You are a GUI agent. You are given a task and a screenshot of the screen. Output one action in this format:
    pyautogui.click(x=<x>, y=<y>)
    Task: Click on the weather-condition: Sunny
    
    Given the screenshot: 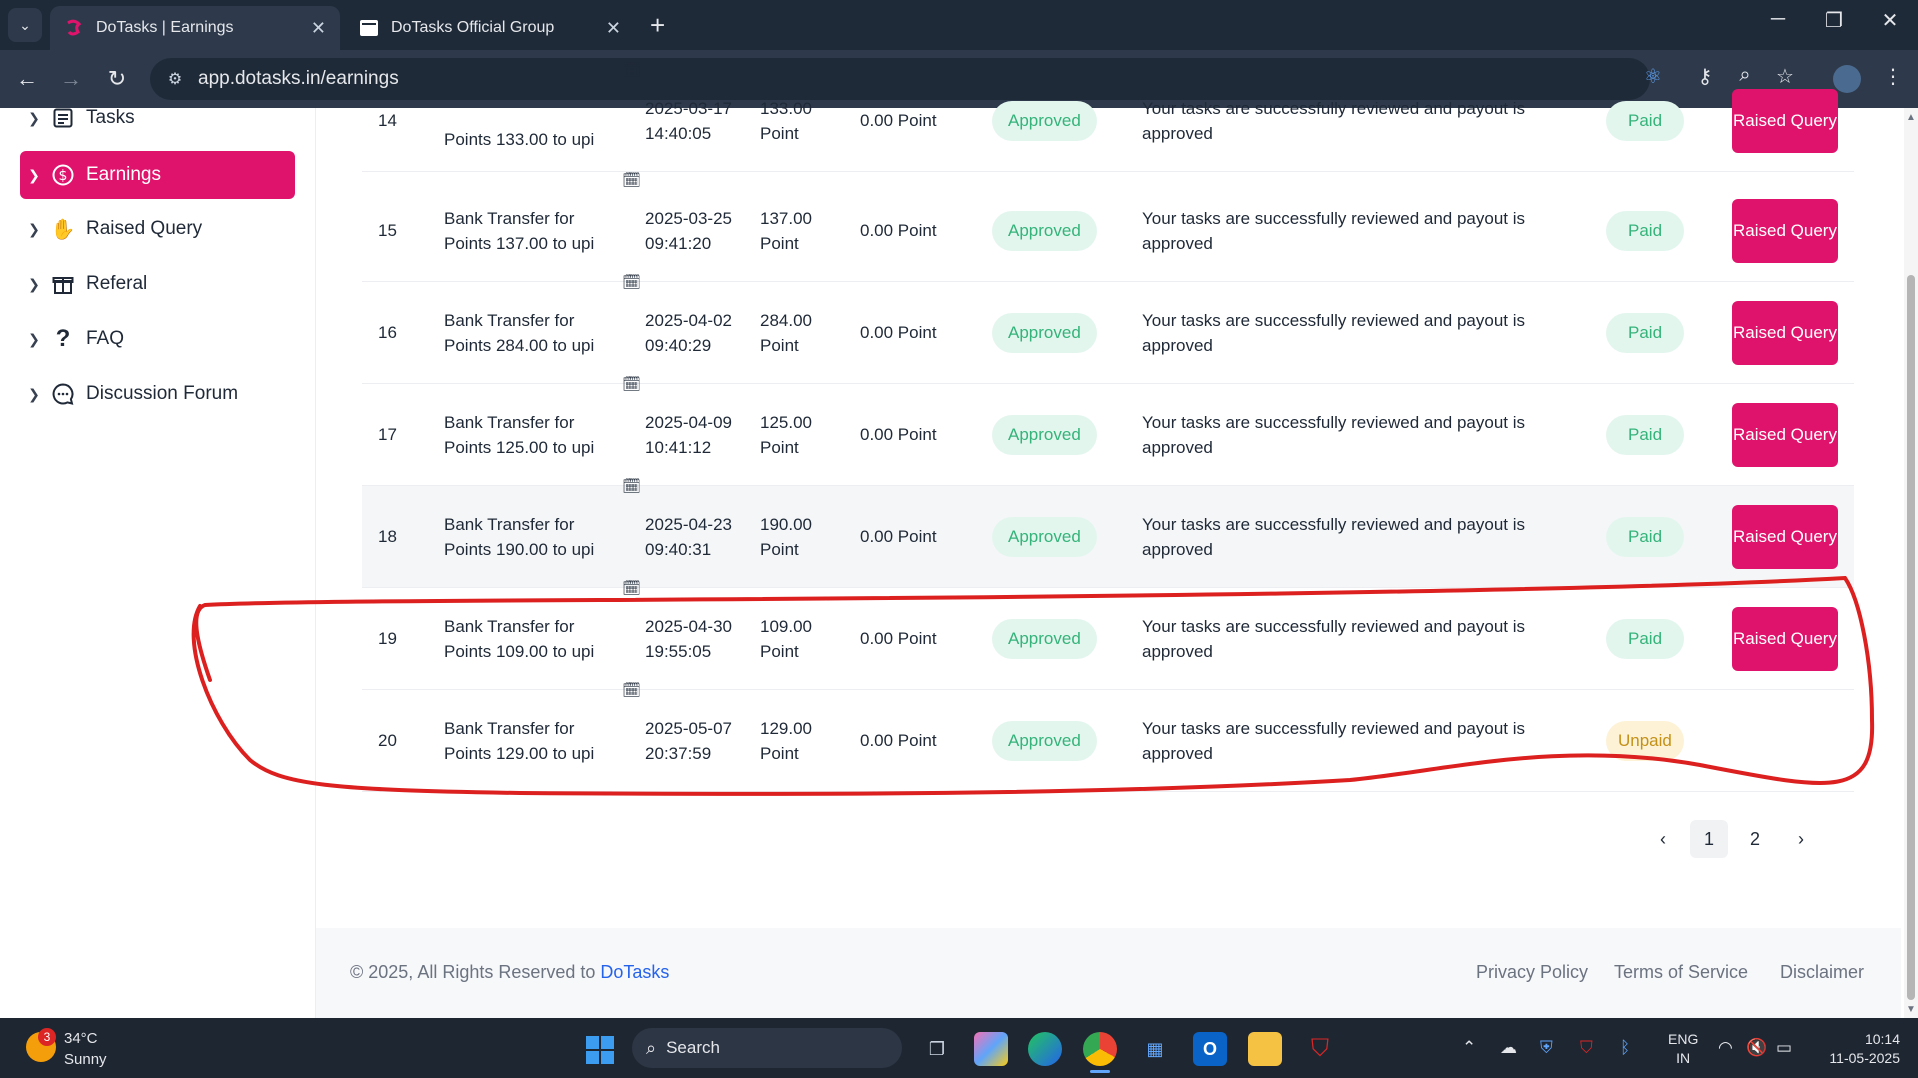 What is the action you would take?
    pyautogui.click(x=85, y=1059)
    